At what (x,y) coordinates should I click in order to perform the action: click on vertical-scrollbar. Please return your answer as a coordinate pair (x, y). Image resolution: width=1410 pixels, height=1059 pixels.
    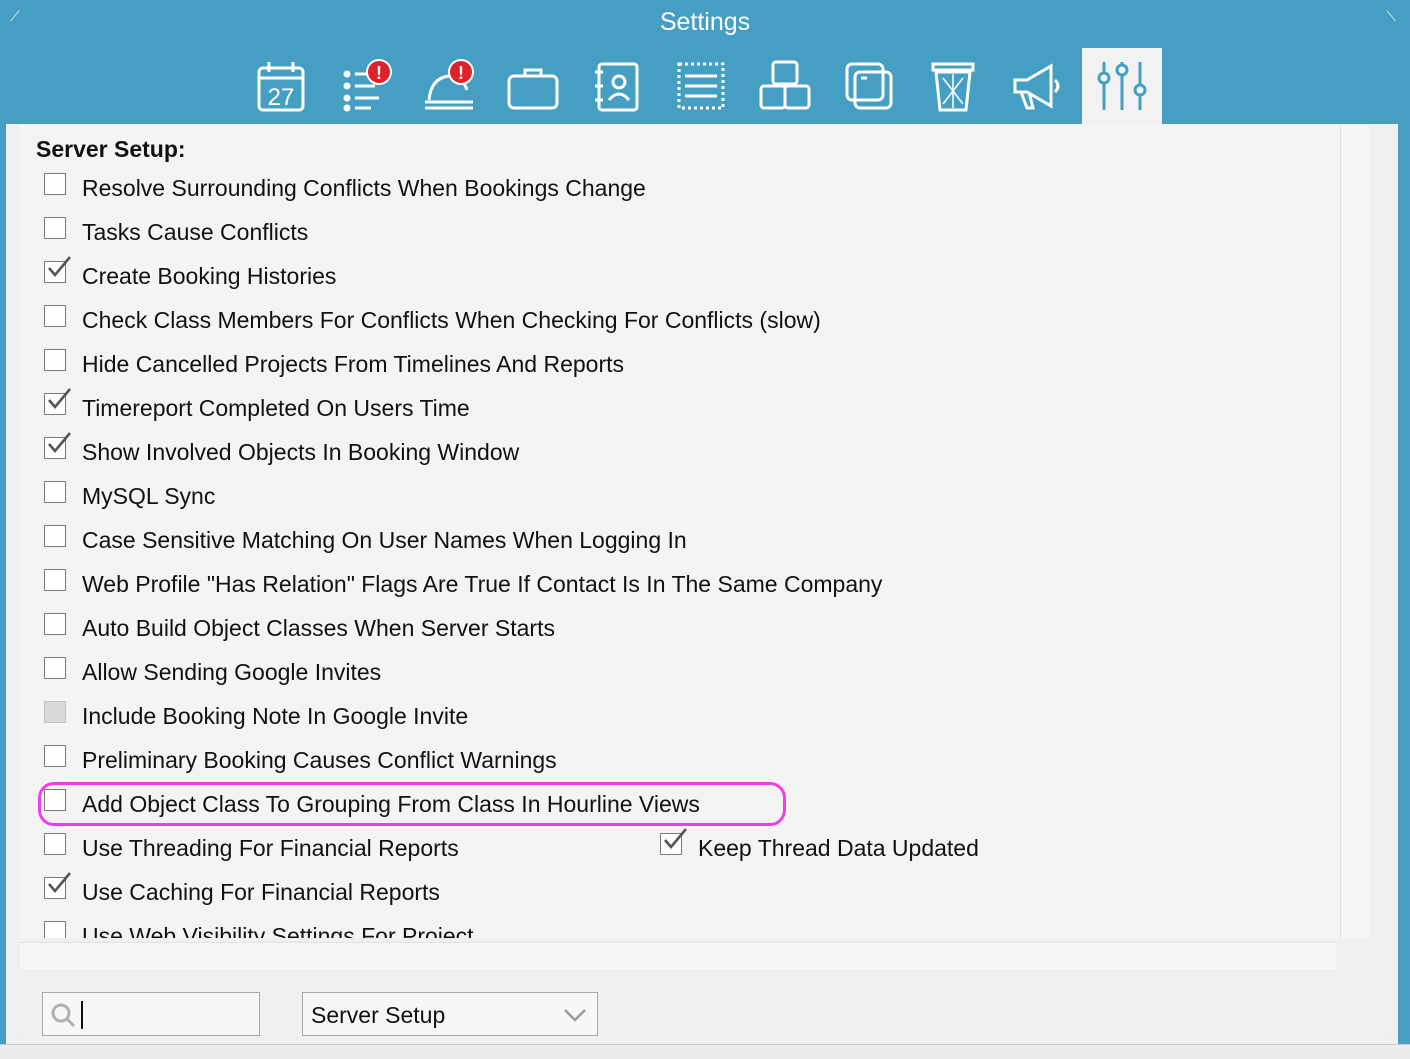
    Looking at the image, I should click on (1354, 531).